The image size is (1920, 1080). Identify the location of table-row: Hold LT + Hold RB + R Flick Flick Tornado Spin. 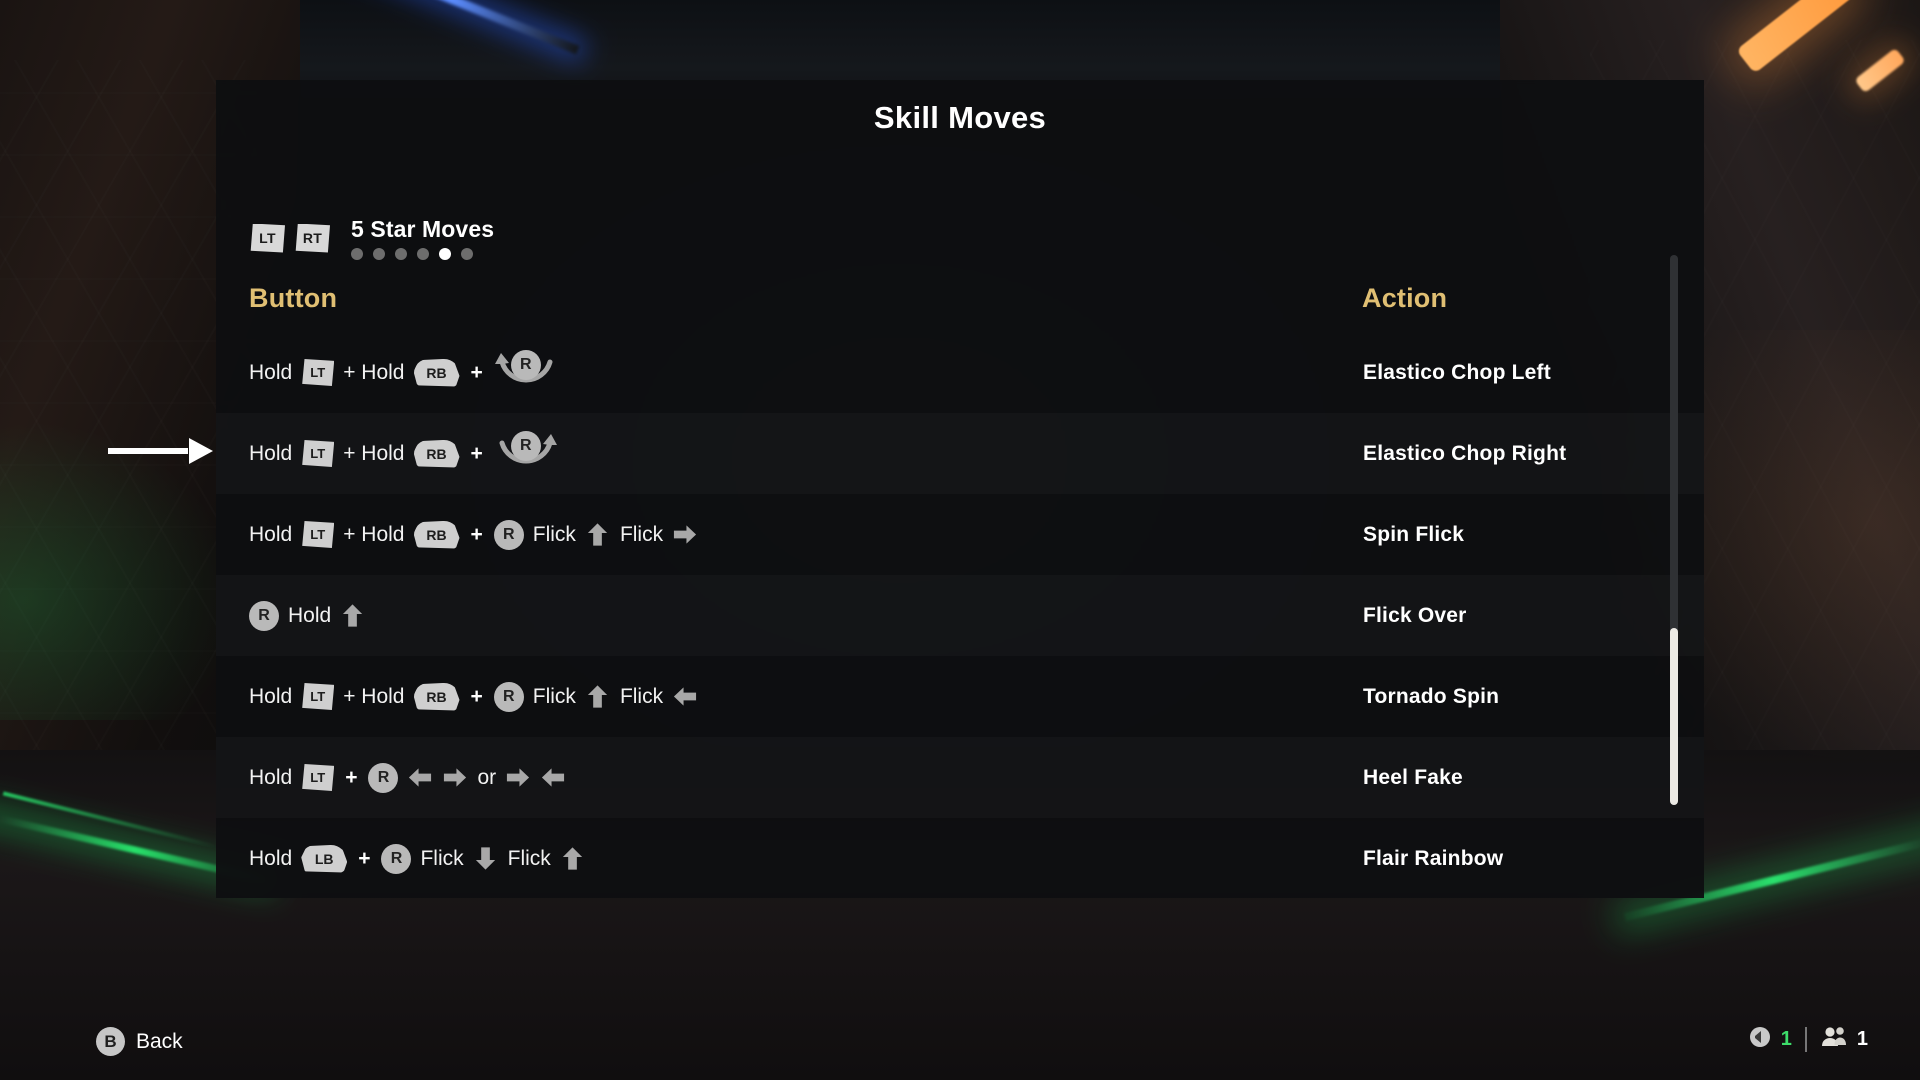
(960, 696).